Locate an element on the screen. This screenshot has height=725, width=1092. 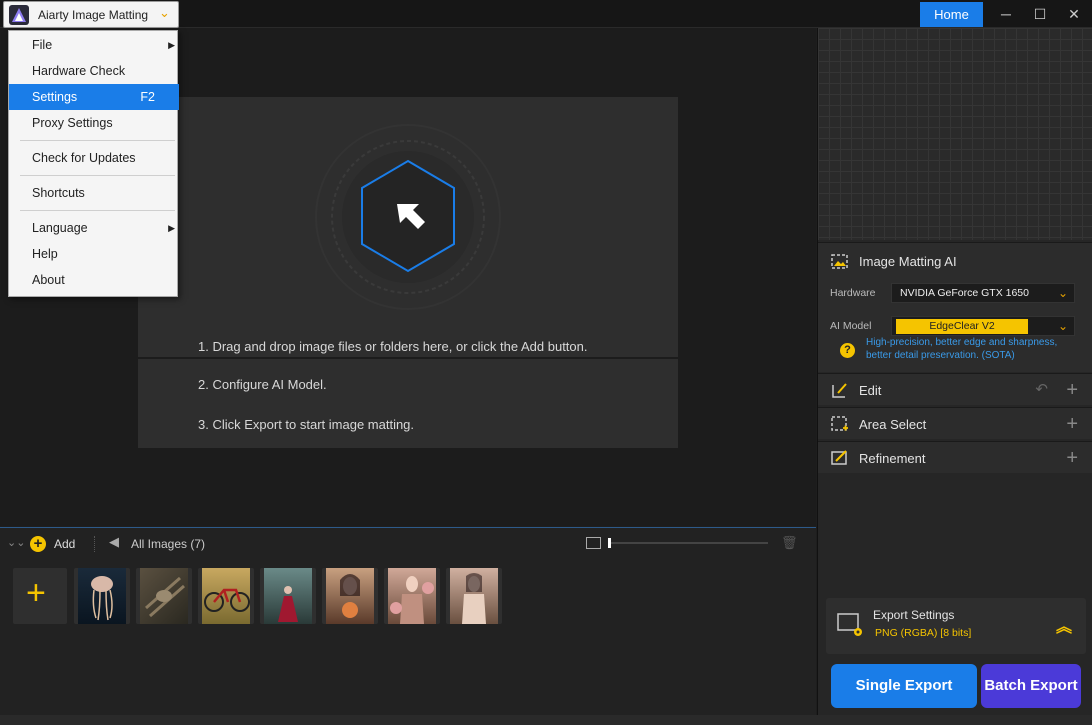
bird-thumbnail is located at coordinates (164, 596).